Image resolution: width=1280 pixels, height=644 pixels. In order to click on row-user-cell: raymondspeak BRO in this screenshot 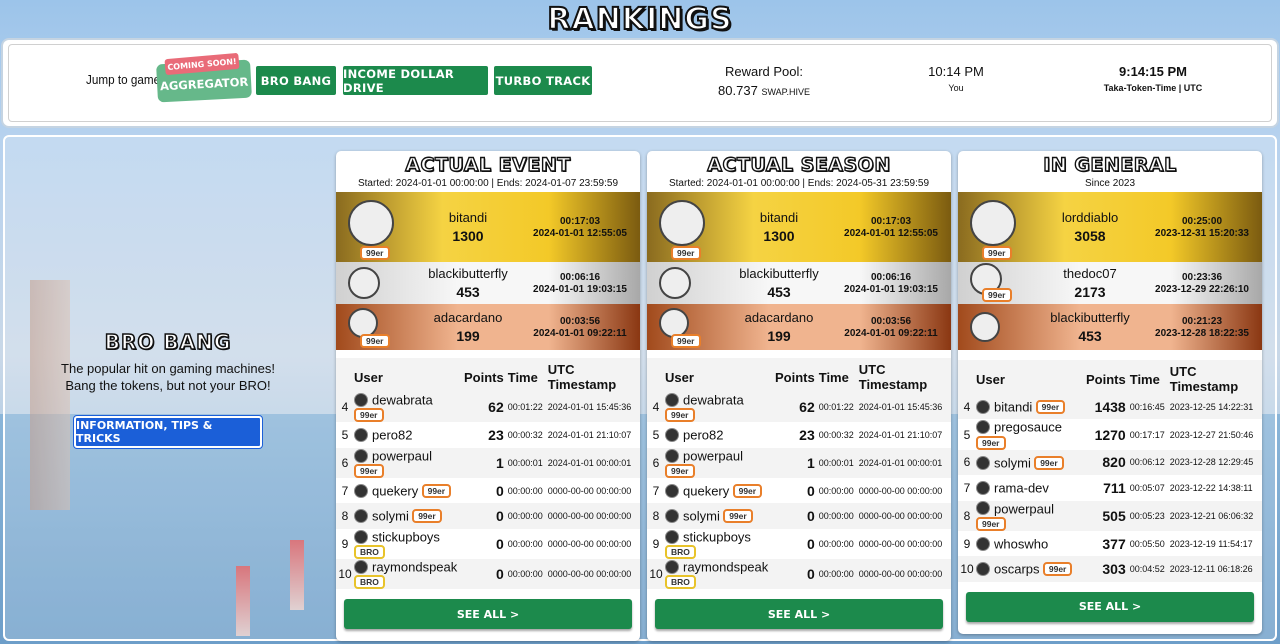, I will do `click(720, 574)`.